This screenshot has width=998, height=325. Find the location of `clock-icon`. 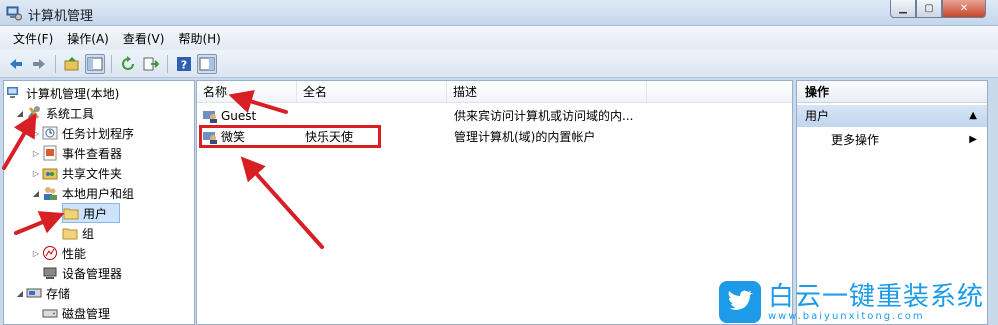

clock-icon is located at coordinates (50, 133).